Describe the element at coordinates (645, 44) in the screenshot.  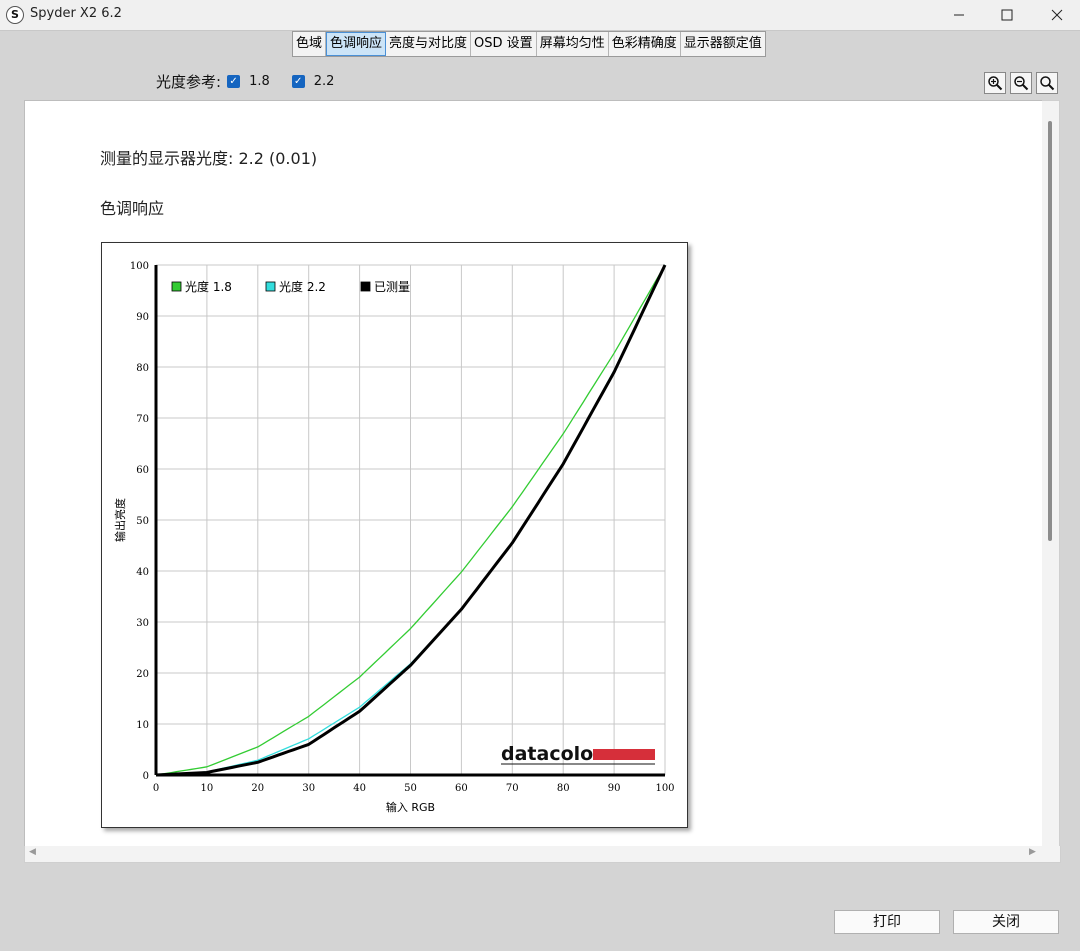
I see `tab-color-accuracy: 色彩精确度` at that location.